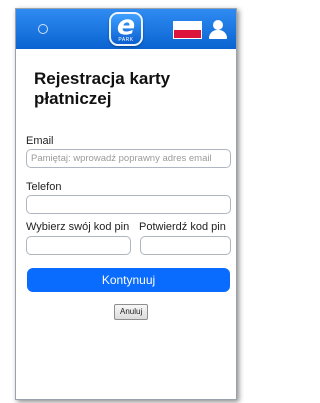 This screenshot has width=320, height=403. Describe the element at coordinates (218, 29) in the screenshot. I see `user-icon` at that location.